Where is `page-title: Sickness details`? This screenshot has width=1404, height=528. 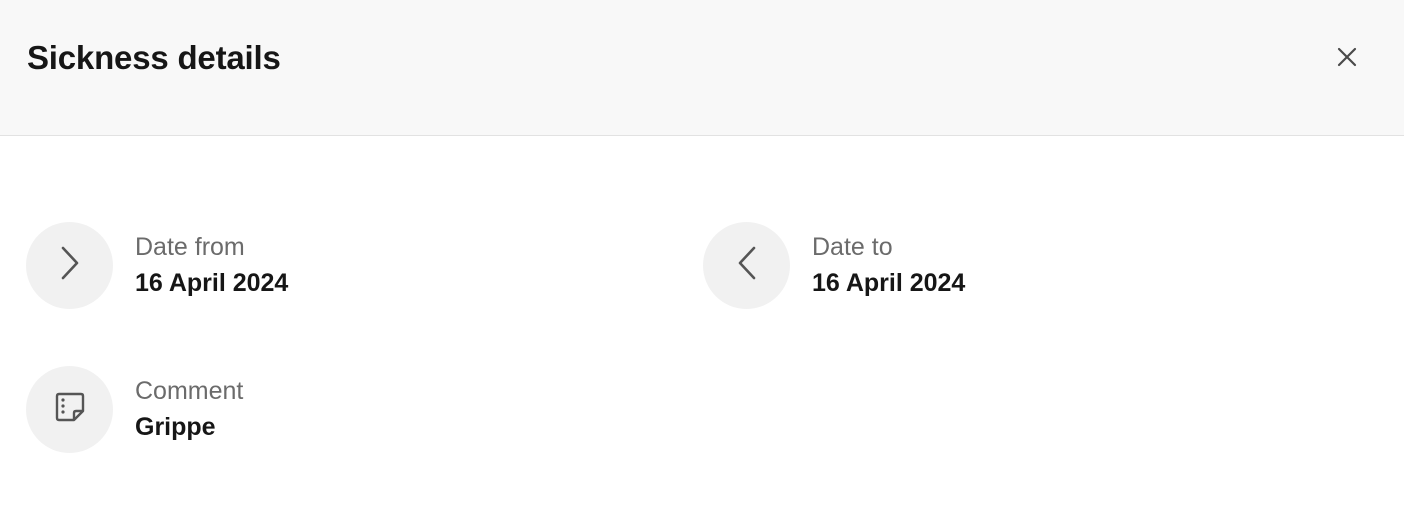
page-title: Sickness details is located at coordinates (154, 57).